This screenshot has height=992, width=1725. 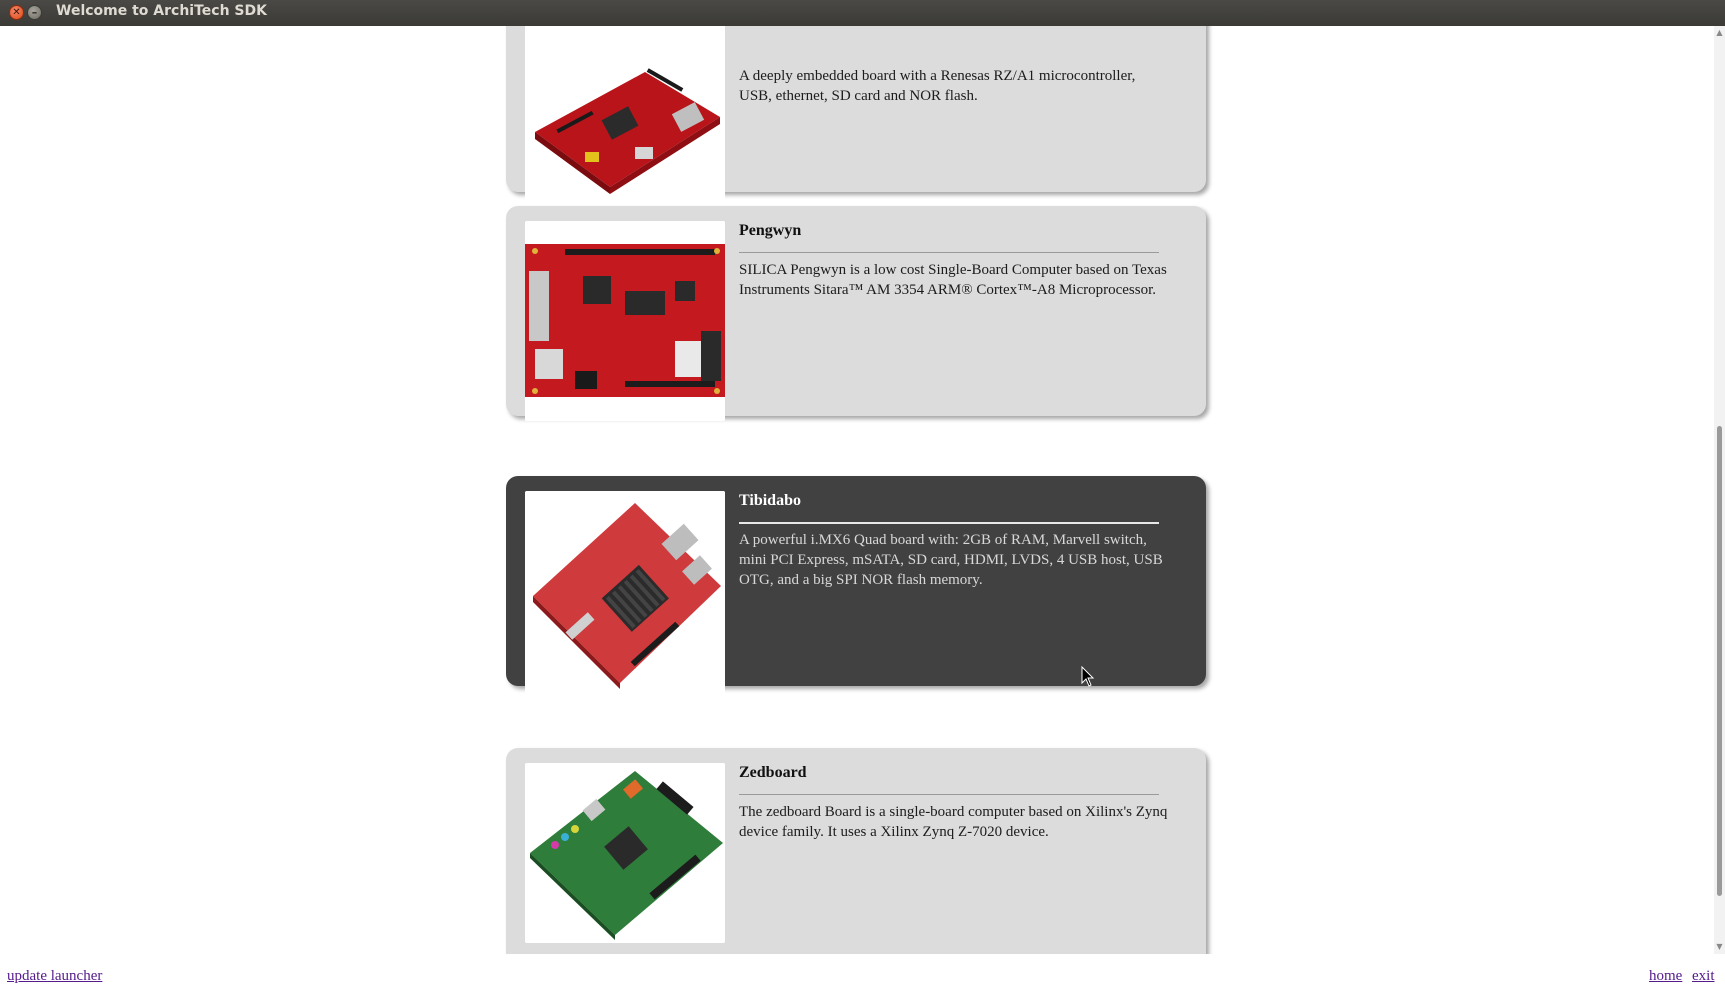 I want to click on footer-bar: update launcher home exit, so click(x=862, y=973).